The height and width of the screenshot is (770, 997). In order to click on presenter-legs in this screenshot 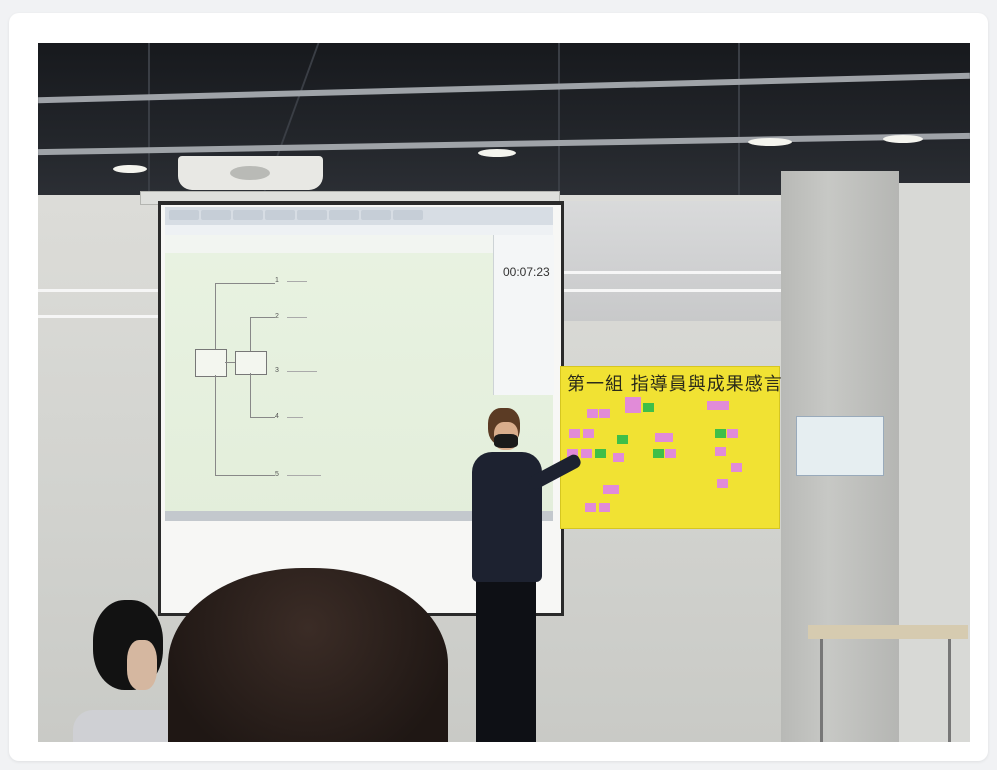, I will do `click(506, 660)`.